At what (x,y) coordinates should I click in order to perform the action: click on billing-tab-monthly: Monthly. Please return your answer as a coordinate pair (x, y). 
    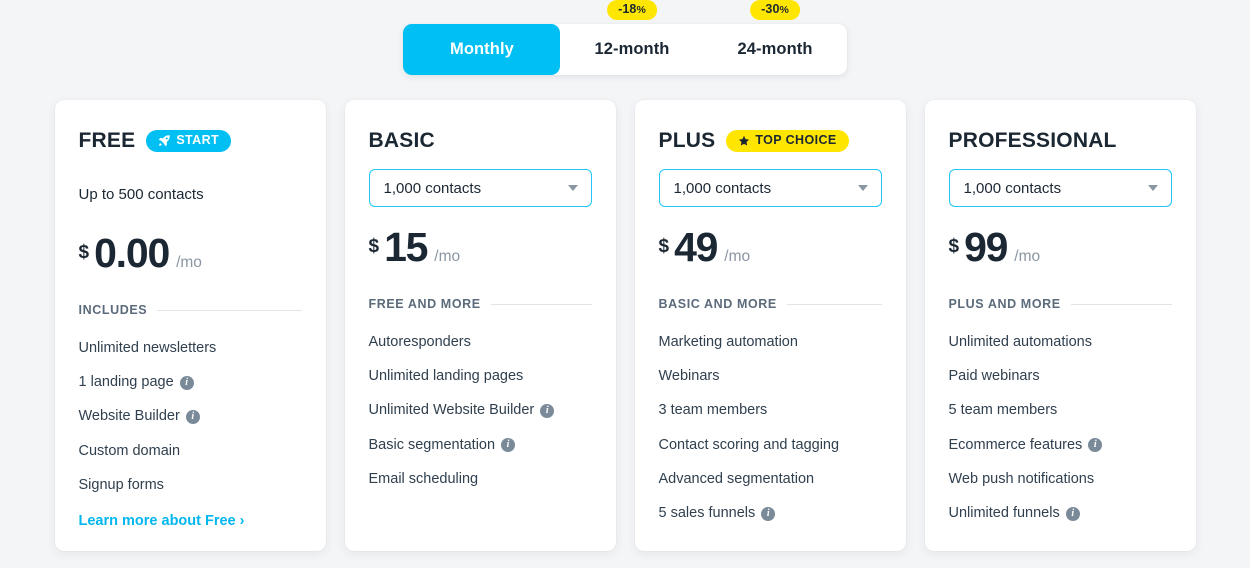
    Looking at the image, I should click on (482, 49).